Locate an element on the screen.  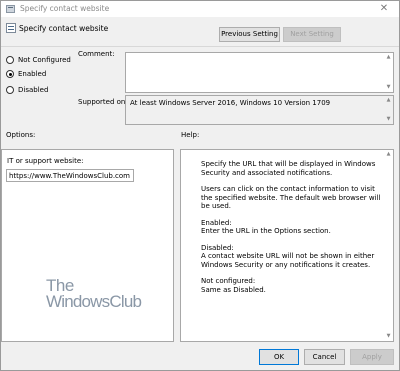
window-title: Specify contact website is located at coordinates (65, 8).